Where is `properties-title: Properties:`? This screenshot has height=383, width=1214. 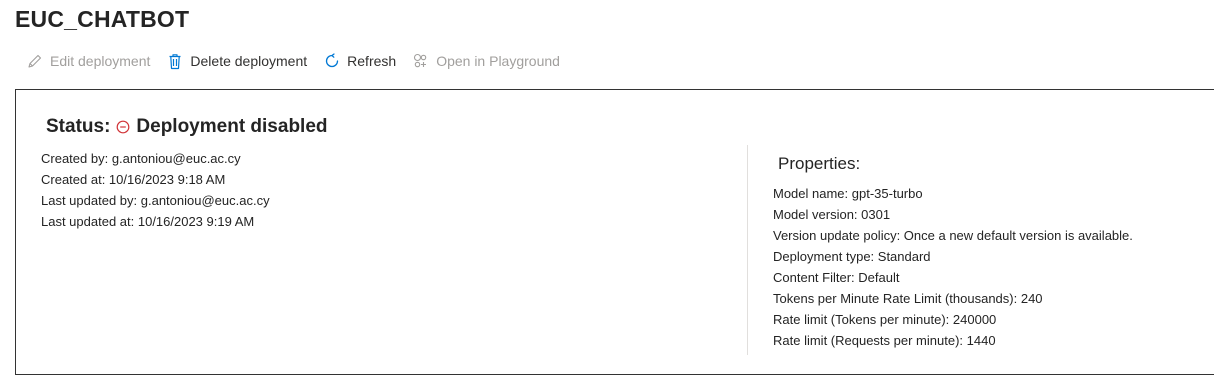
properties-title: Properties: is located at coordinates (819, 163).